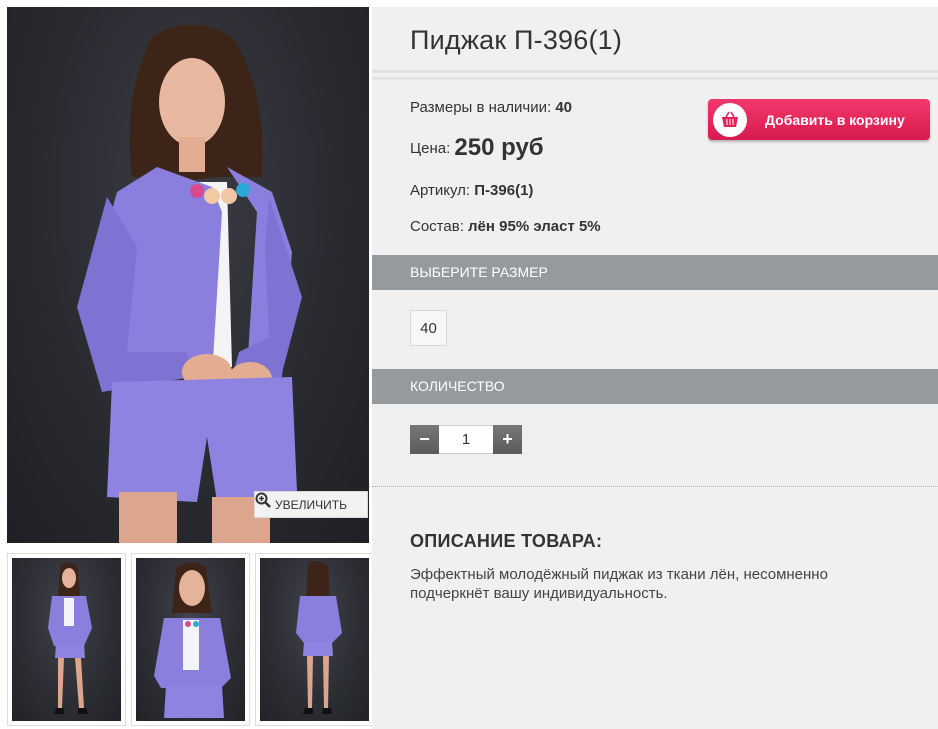  What do you see at coordinates (504, 190) in the screenshot?
I see `article-value: П-396(1)` at bounding box center [504, 190].